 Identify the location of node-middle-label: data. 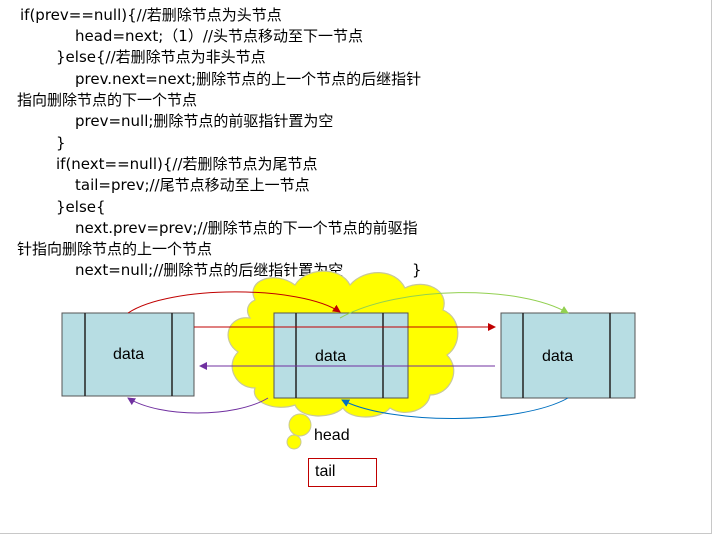
(330, 356).